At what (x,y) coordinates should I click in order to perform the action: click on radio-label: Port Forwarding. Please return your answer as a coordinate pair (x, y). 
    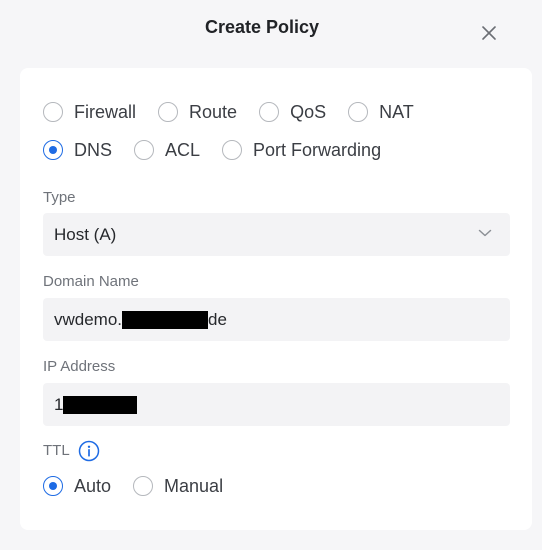
    Looking at the image, I should click on (317, 149).